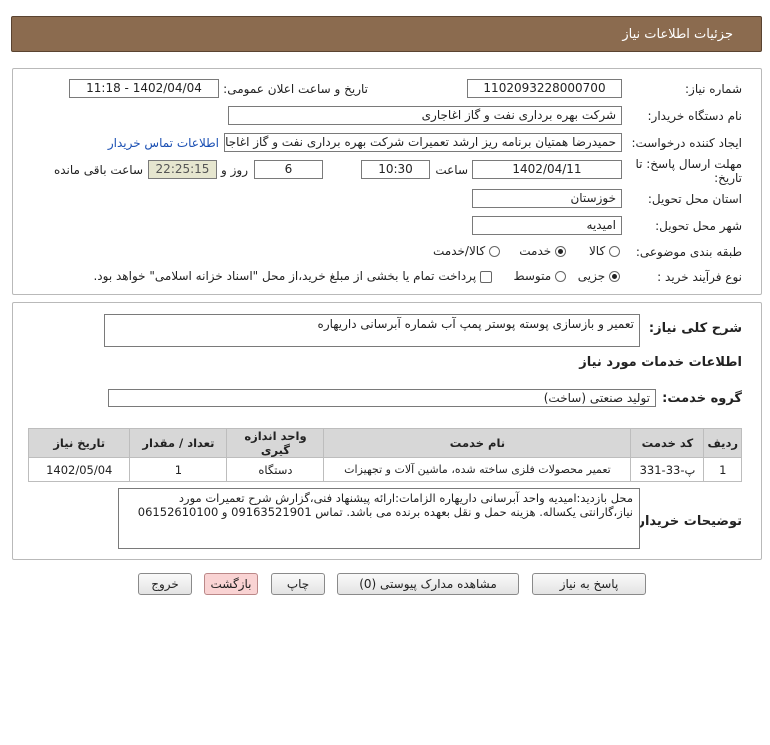 The width and height of the screenshot is (770, 745). I want to click on reply-button: پاسخ به نیاز, so click(589, 584).